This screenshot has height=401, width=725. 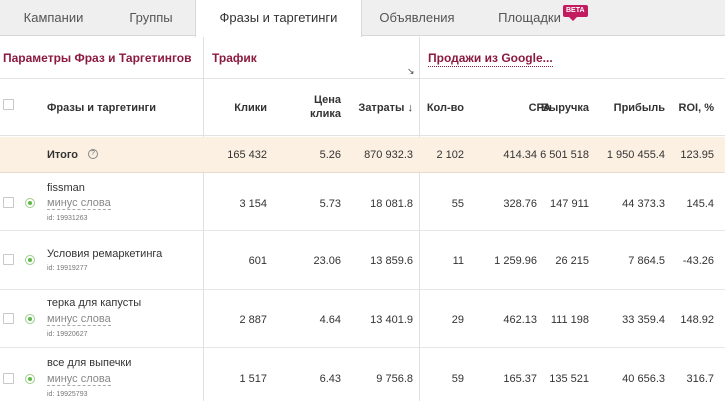 I want to click on expand-arrow-icon: ↘, so click(x=411, y=71).